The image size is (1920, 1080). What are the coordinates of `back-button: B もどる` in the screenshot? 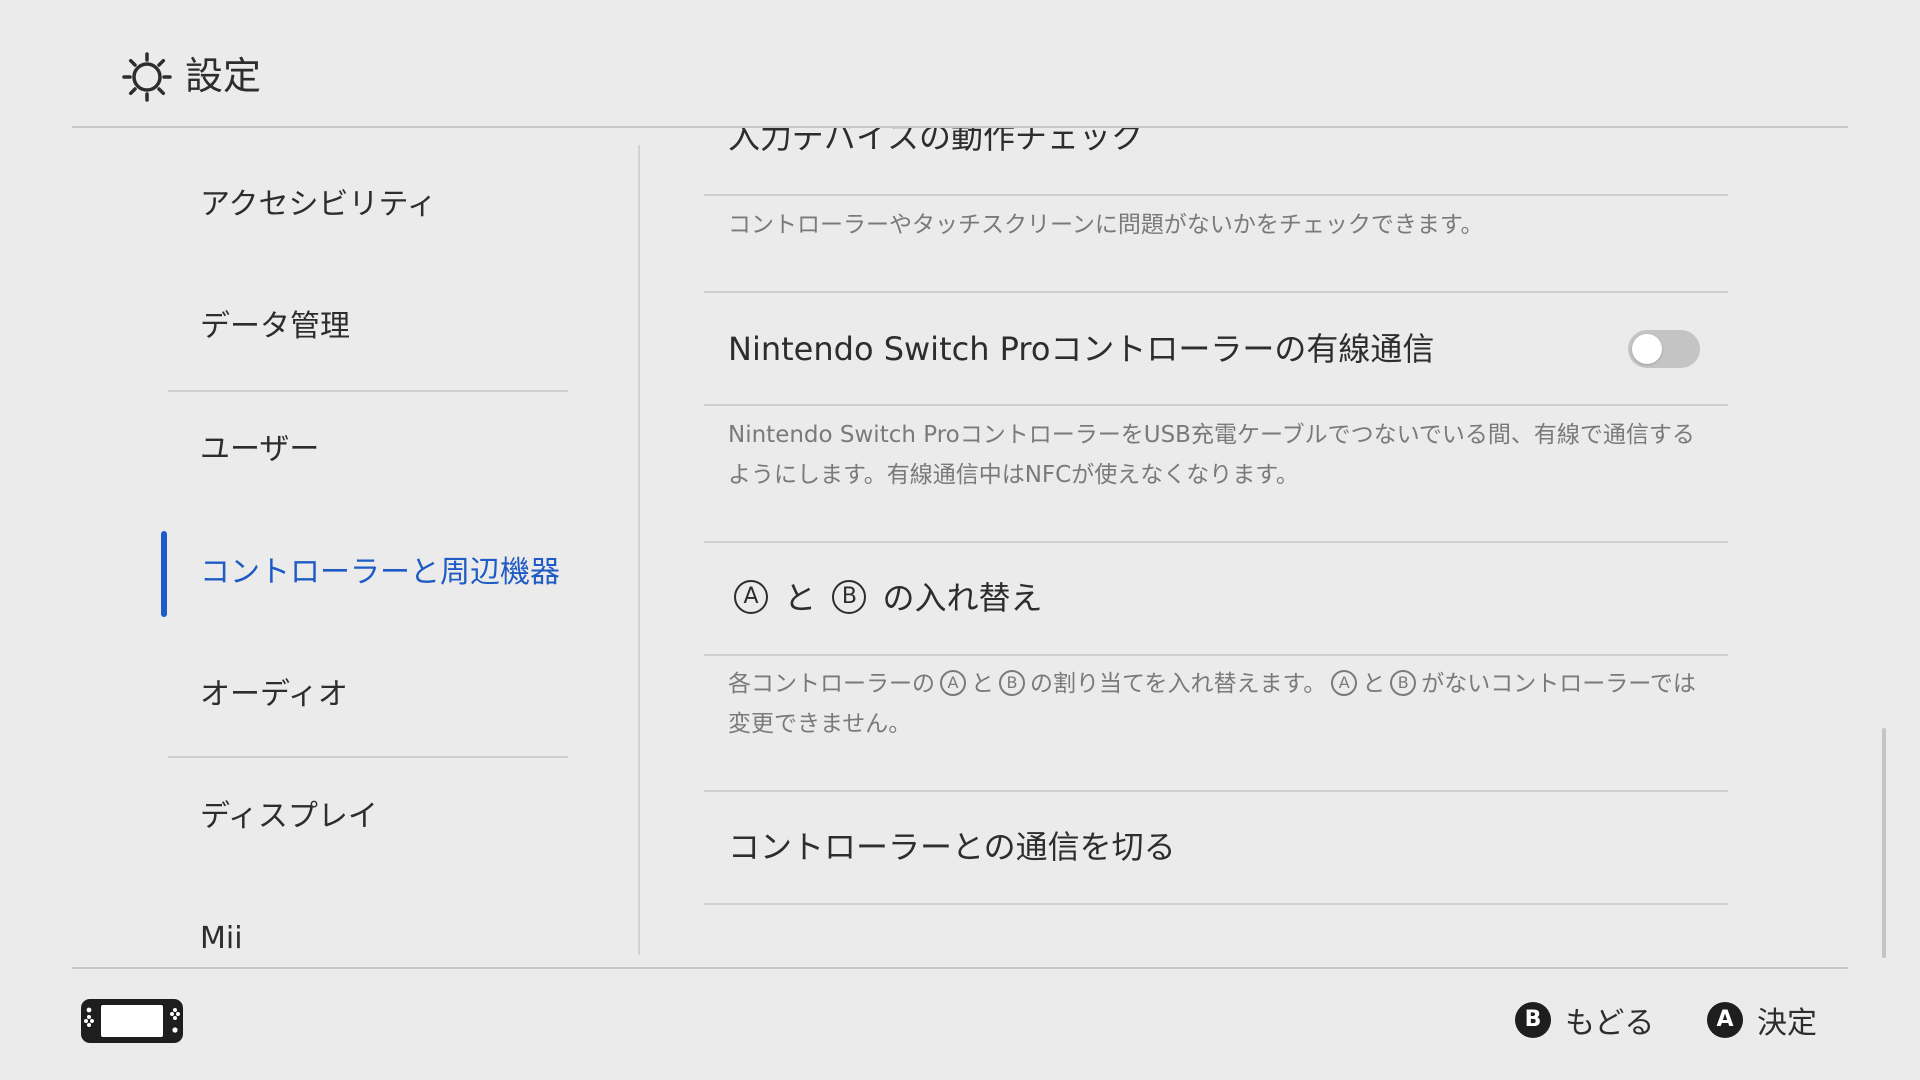 It's located at (1585, 1020).